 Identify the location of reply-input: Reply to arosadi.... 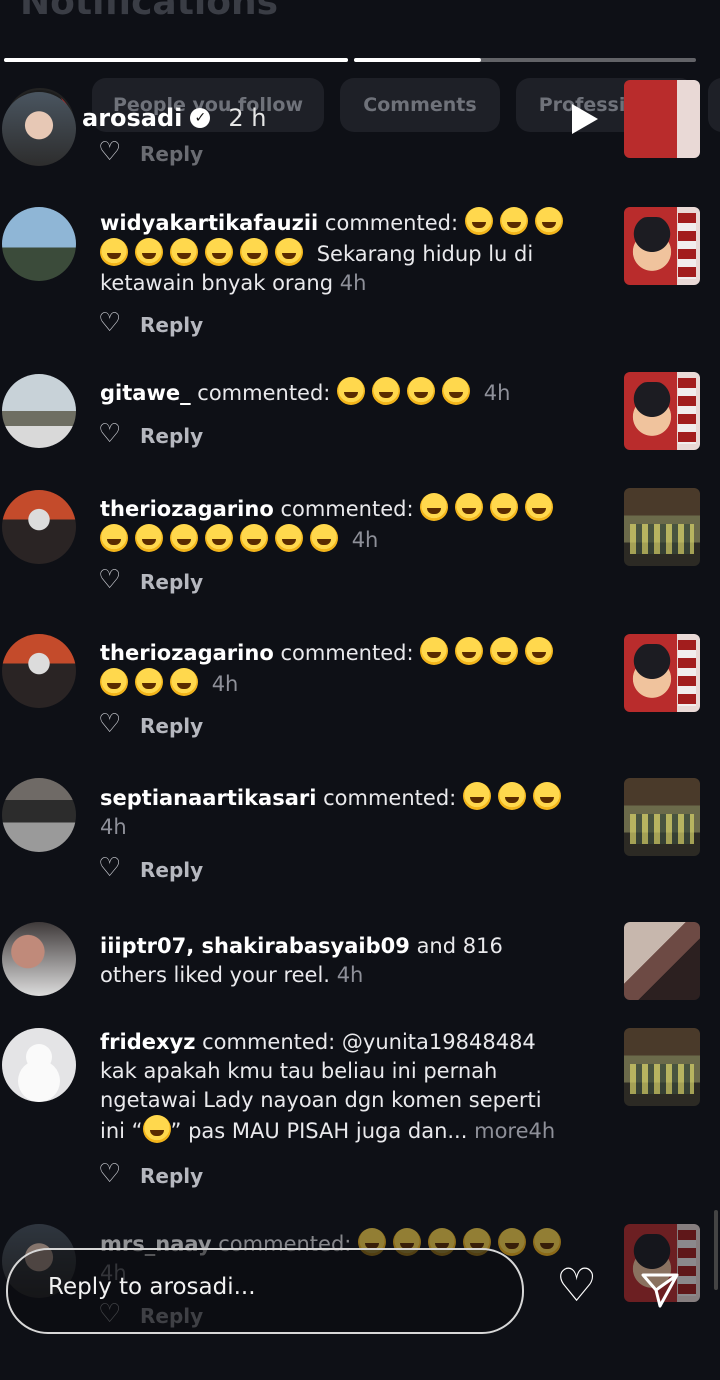
(265, 1291).